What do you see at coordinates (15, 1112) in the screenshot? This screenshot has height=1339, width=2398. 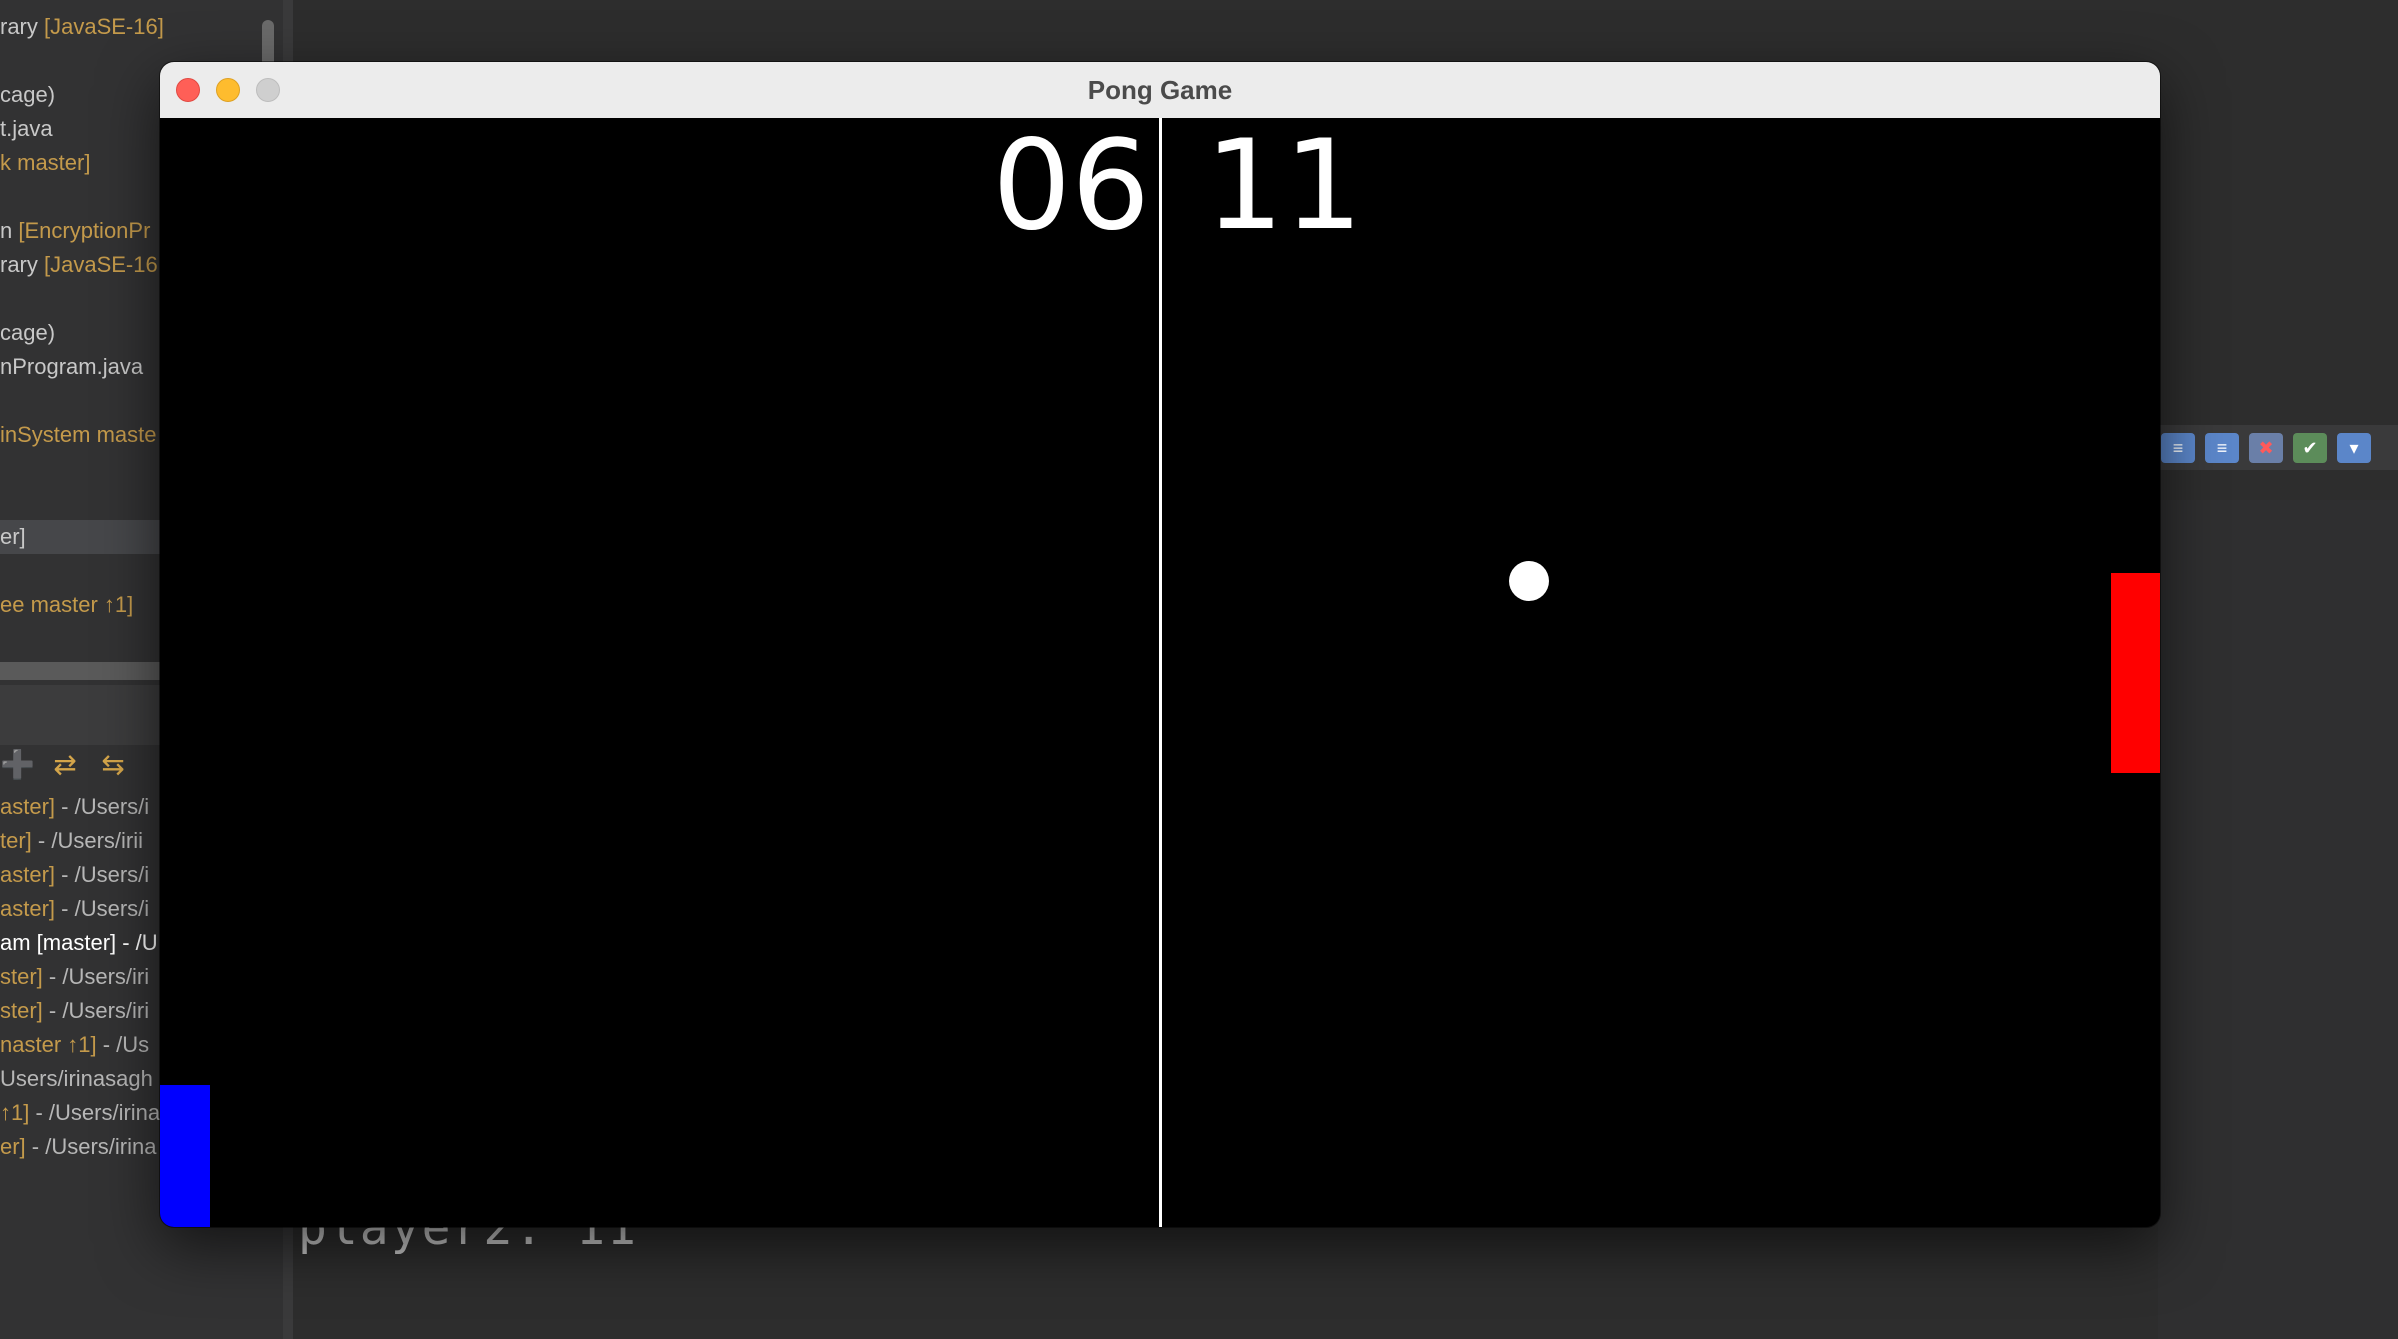 I see `repository-branch: ↑1]` at bounding box center [15, 1112].